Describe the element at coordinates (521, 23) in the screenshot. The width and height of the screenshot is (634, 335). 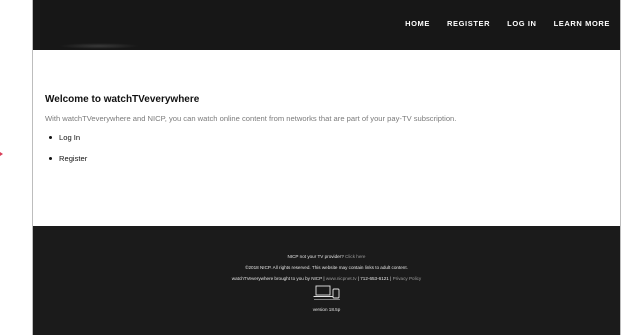
I see `nav-login-link: LOG IN` at that location.